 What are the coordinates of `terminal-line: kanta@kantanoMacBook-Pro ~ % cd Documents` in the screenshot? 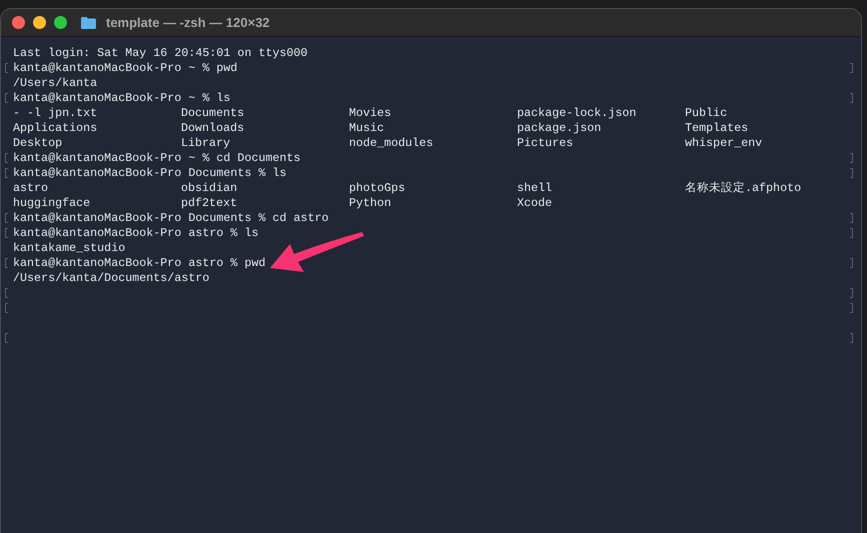 It's located at (157, 158).